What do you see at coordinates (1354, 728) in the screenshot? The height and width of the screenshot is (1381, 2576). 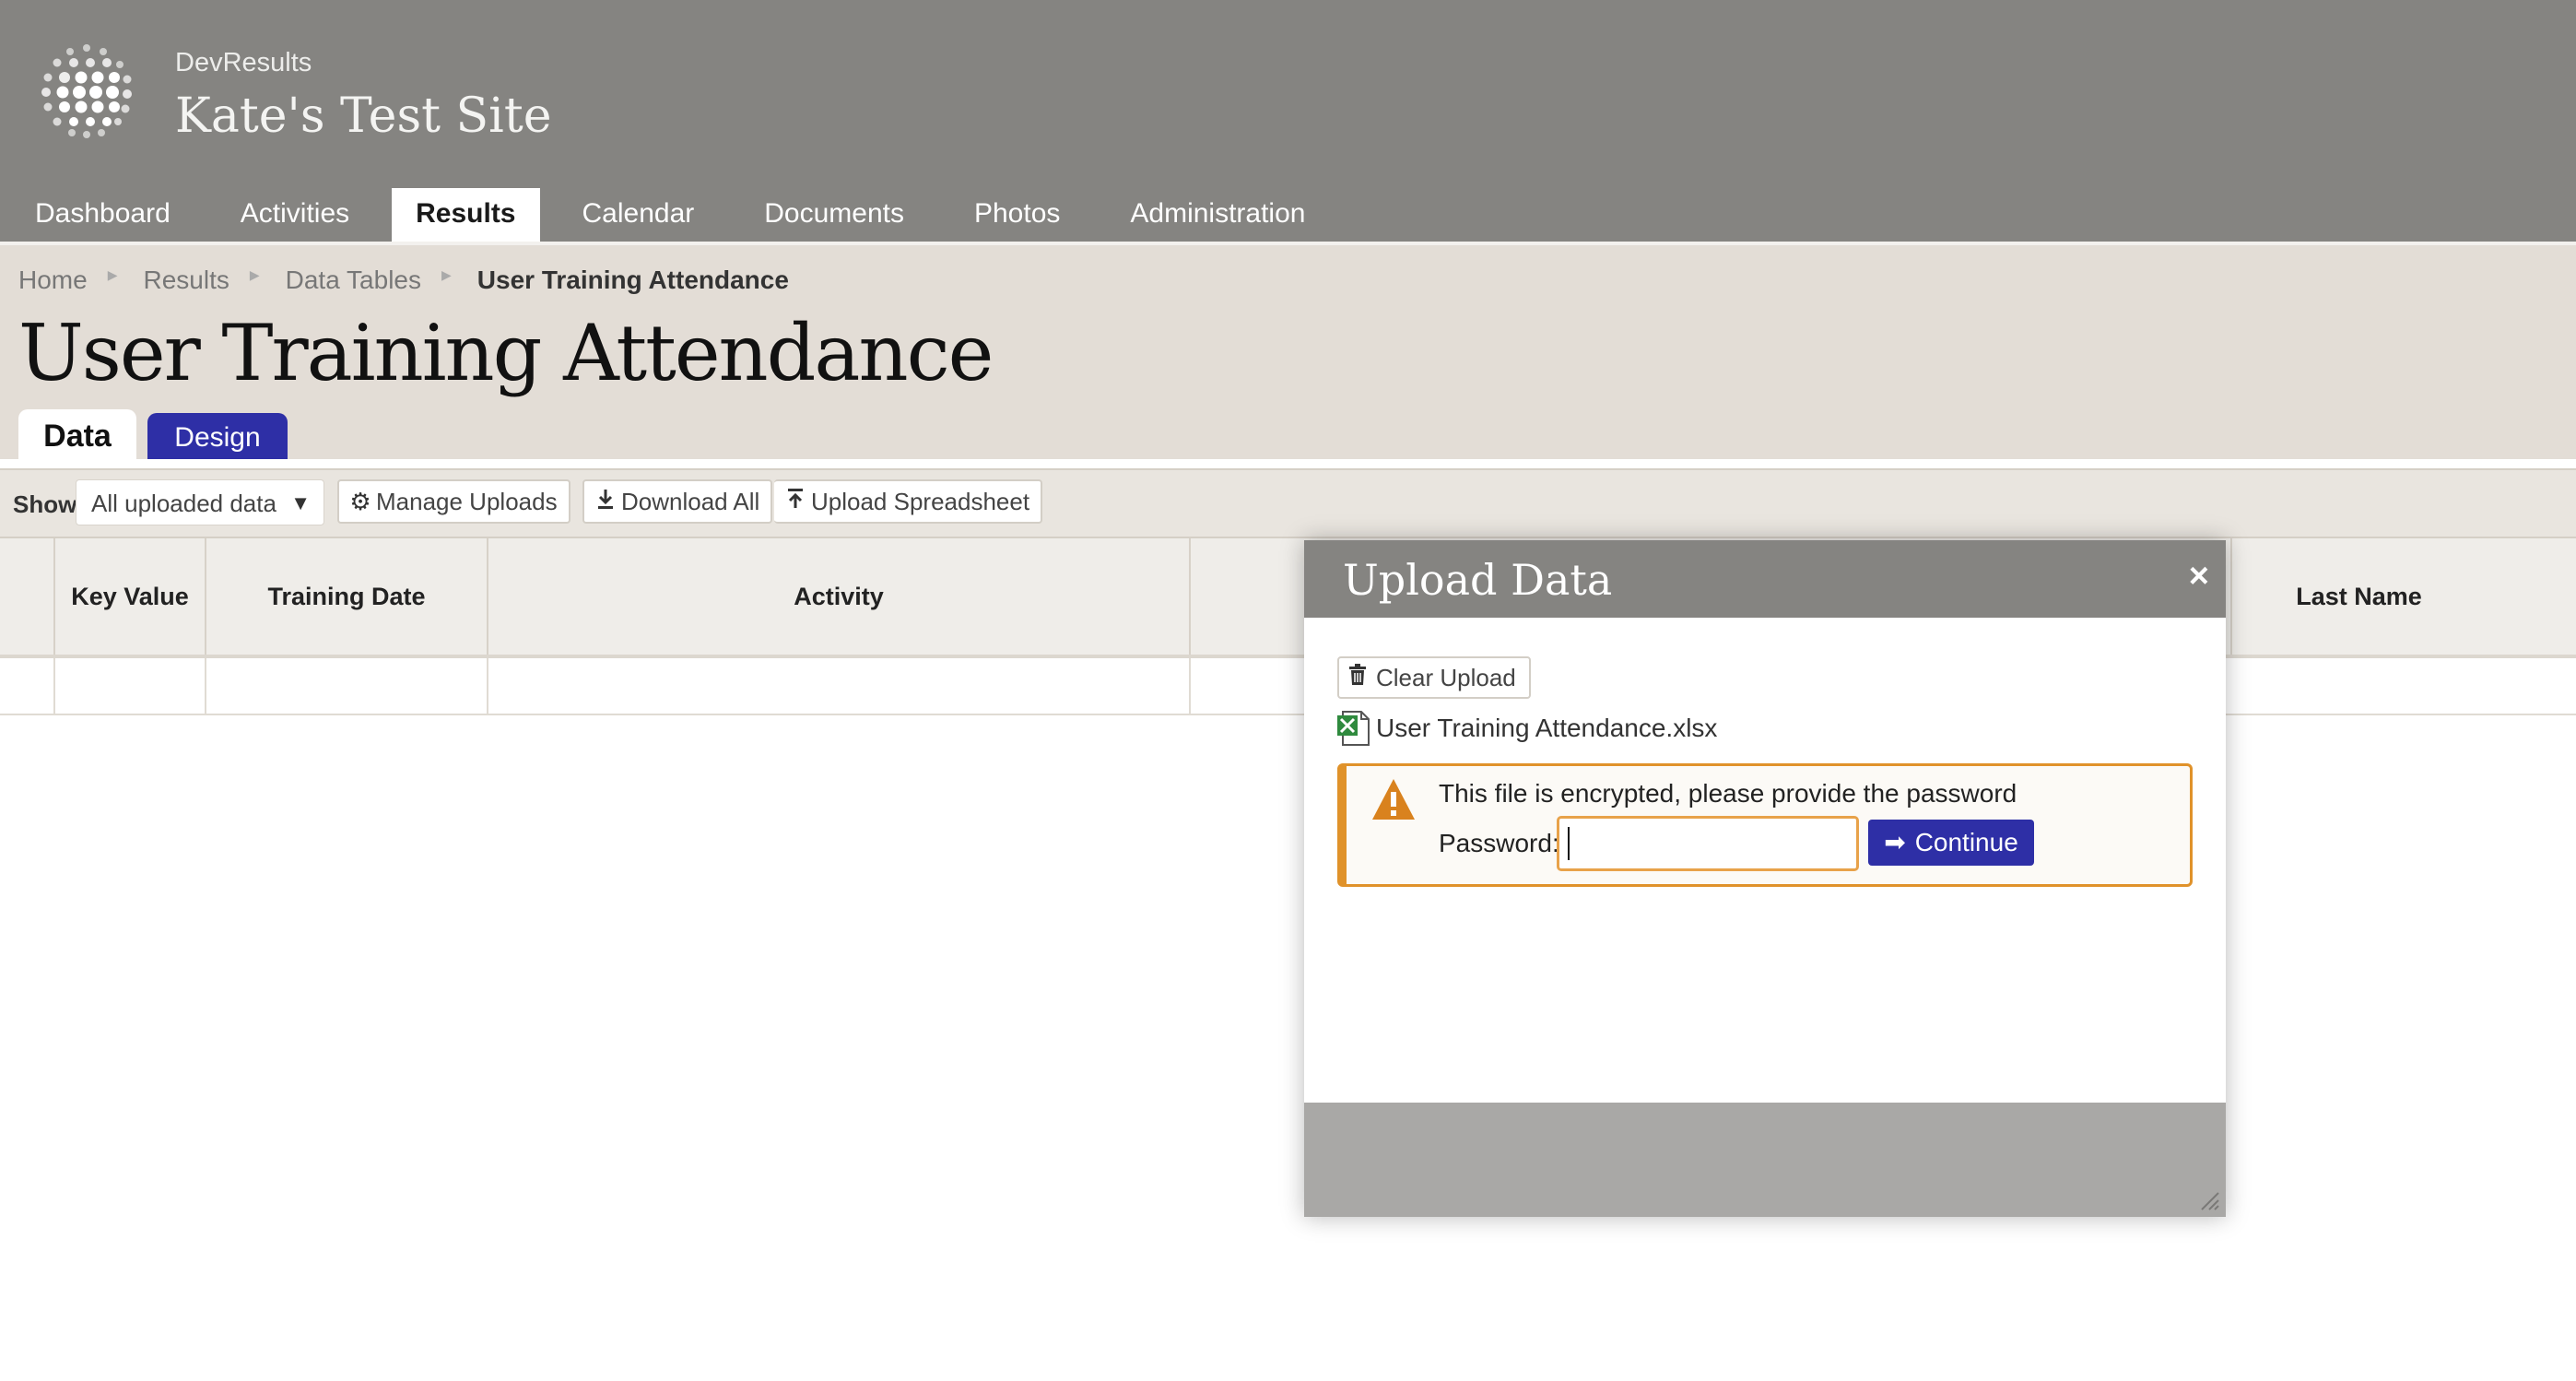 I see `excel-file-icon` at bounding box center [1354, 728].